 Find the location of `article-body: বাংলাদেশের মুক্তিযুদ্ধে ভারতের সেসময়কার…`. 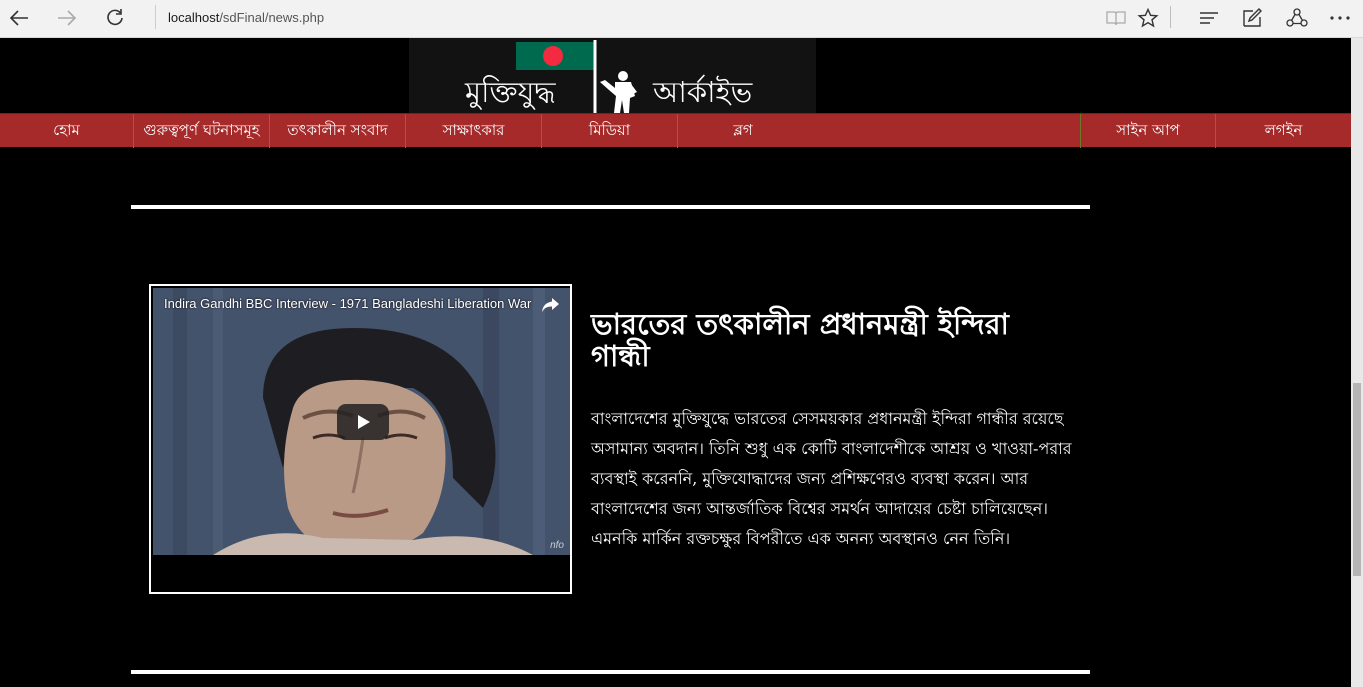

article-body: বাংলাদেশের মুক্তিযুদ্ধে ভারতের সেসময়কার… is located at coordinates (831, 478).